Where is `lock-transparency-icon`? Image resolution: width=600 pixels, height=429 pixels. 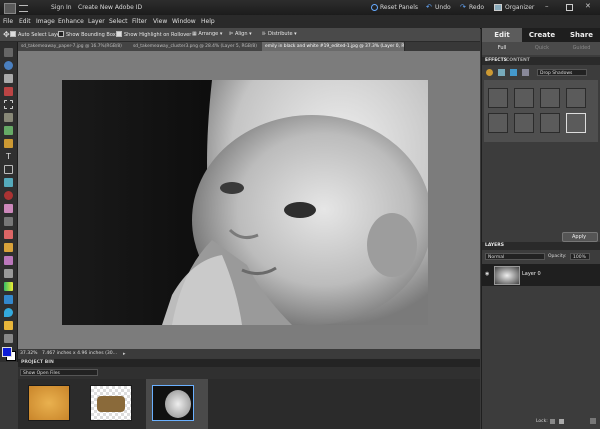
lock-transparency-icon is located at coordinates (552, 421).